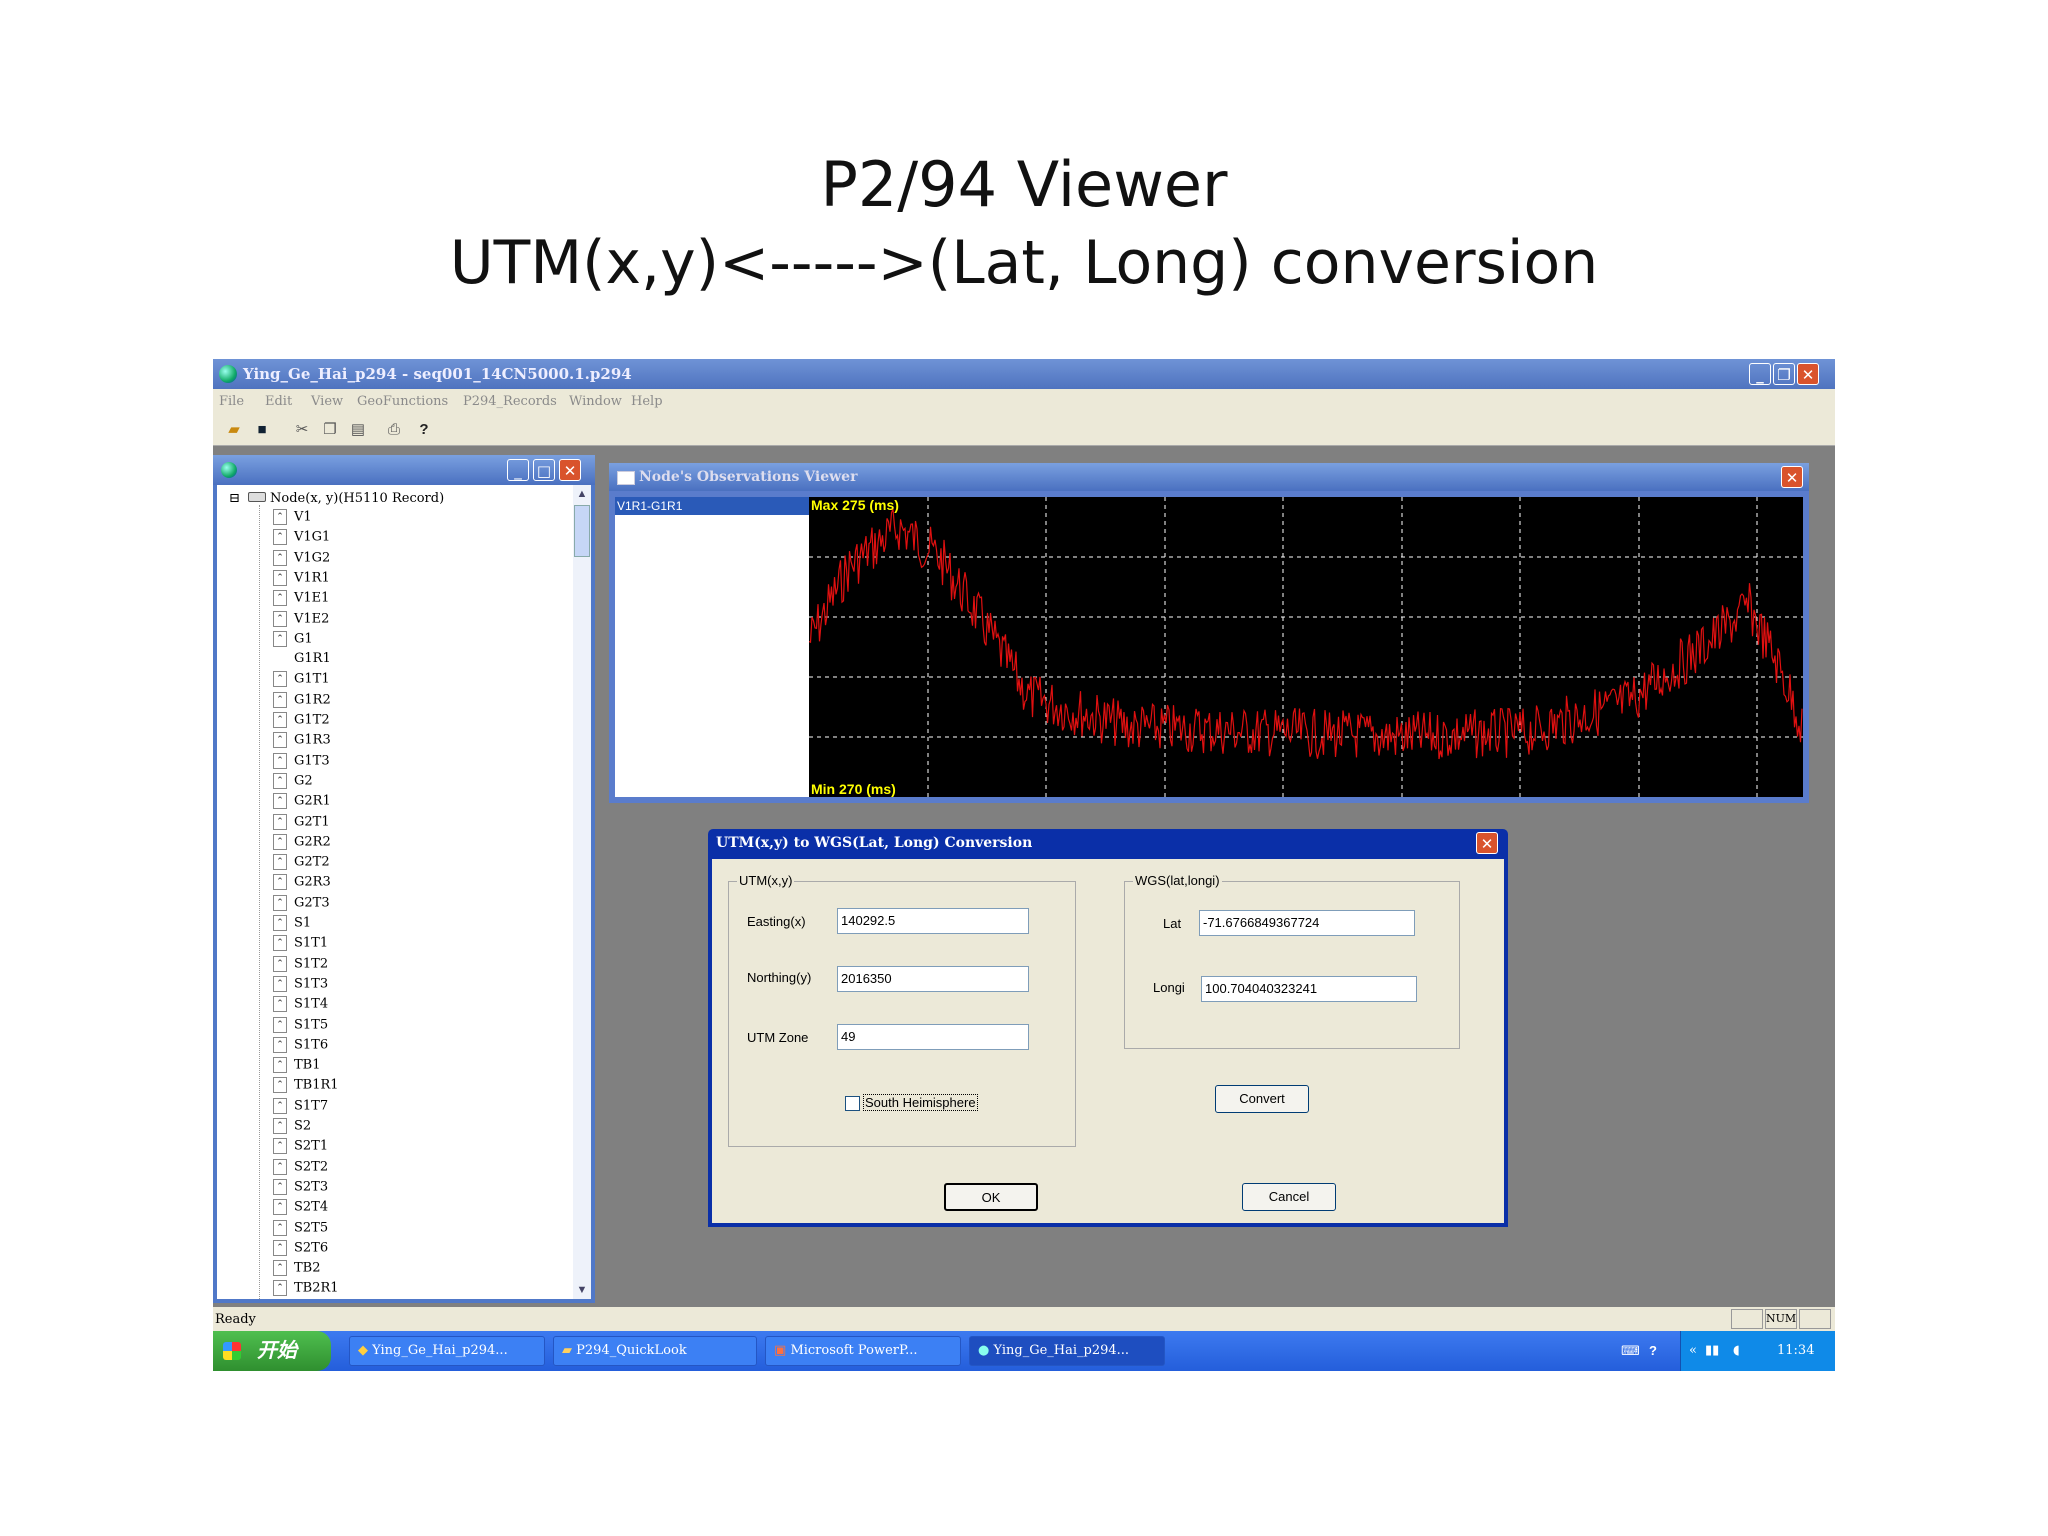 Image resolution: width=2048 pixels, height=1536 pixels. Describe the element at coordinates (1487, 843) in the screenshot. I see `dialog-close-button: ✕` at that location.